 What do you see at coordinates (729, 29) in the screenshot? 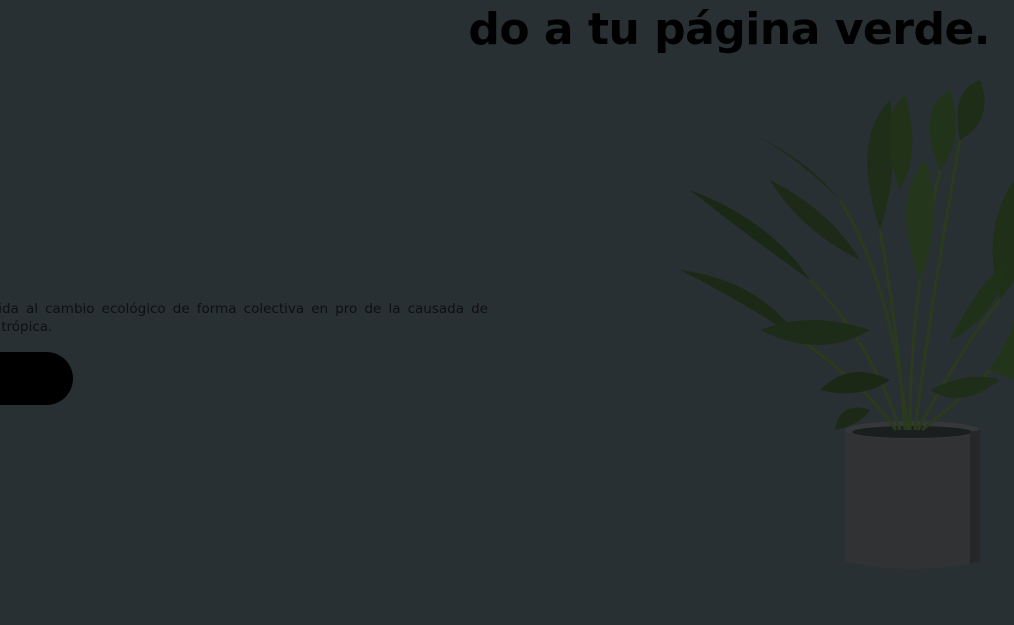
I see `hero-title: do a tu página verde.` at bounding box center [729, 29].